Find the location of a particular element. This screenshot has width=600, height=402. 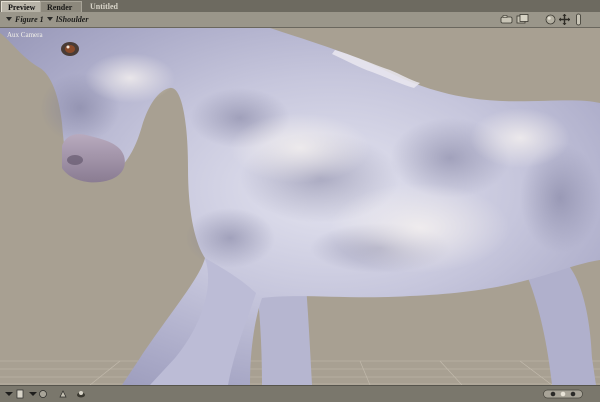

figure-selector-bar: Figure 1 lShoulder is located at coordinates (300, 20).